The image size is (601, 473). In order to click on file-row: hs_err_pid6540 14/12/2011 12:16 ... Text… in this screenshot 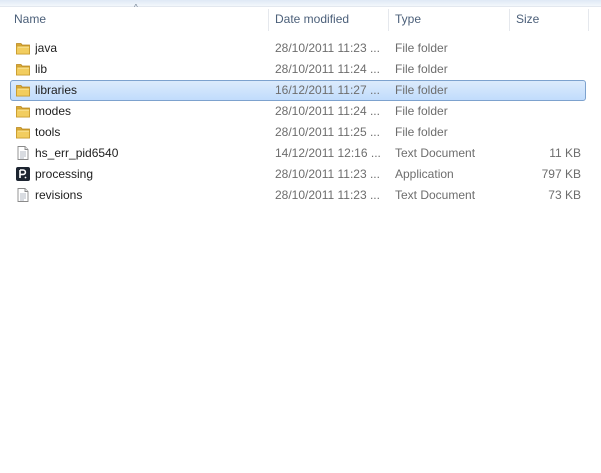, I will do `click(300, 153)`.